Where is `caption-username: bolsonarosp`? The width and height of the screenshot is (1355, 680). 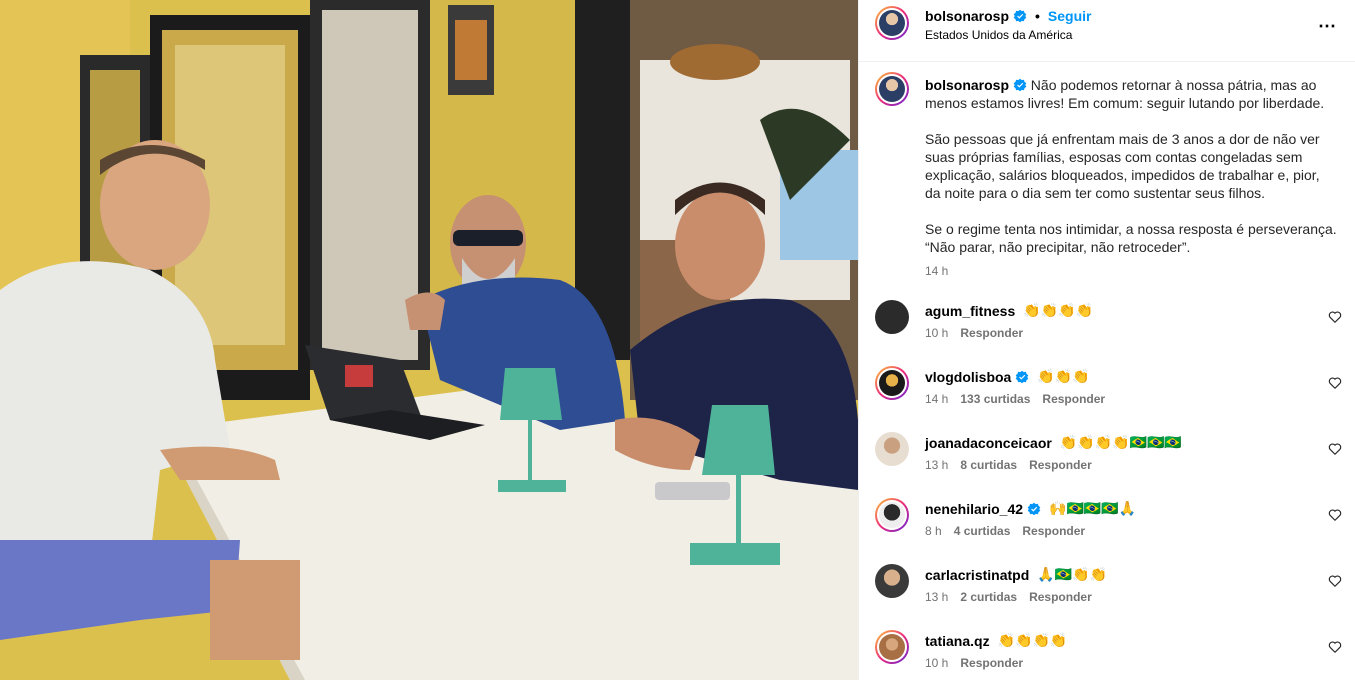
caption-username: bolsonarosp is located at coordinates (967, 85).